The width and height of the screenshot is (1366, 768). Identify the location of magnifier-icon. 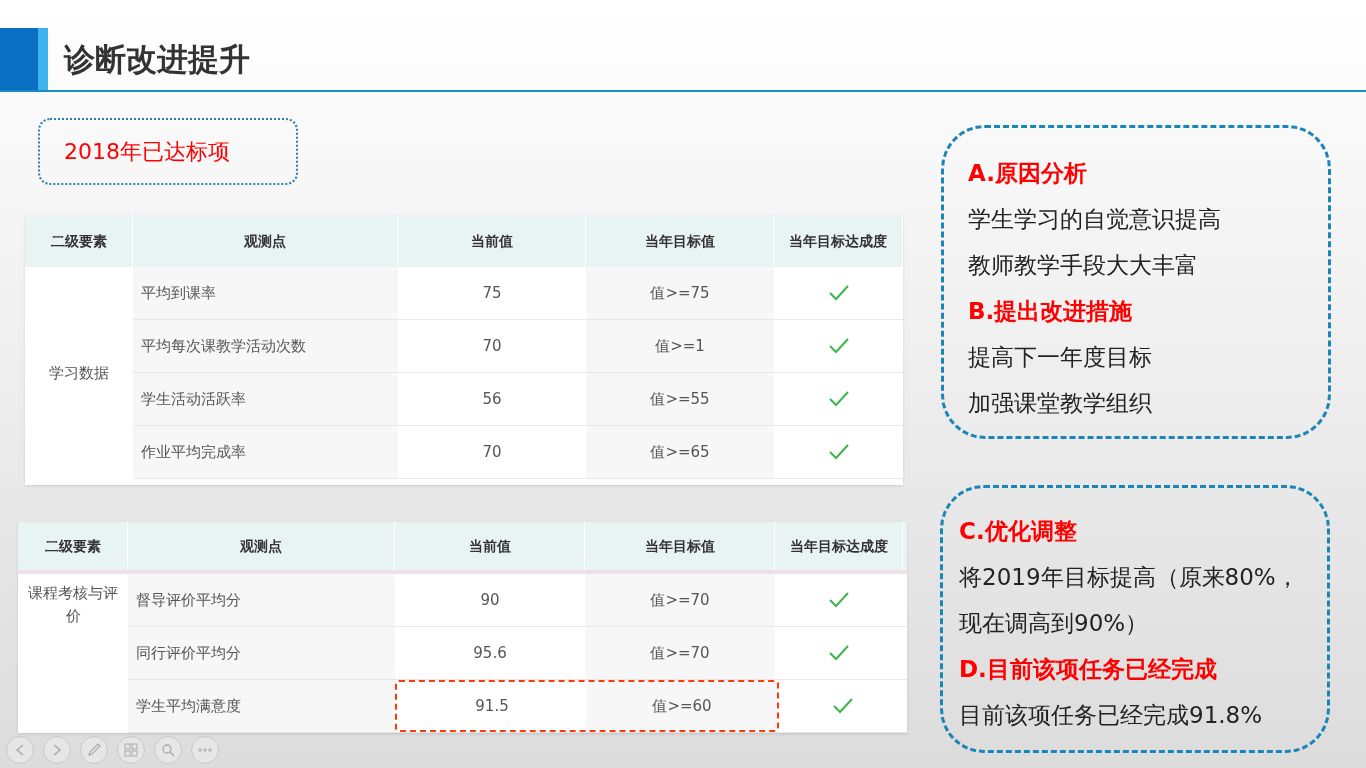
(168, 750).